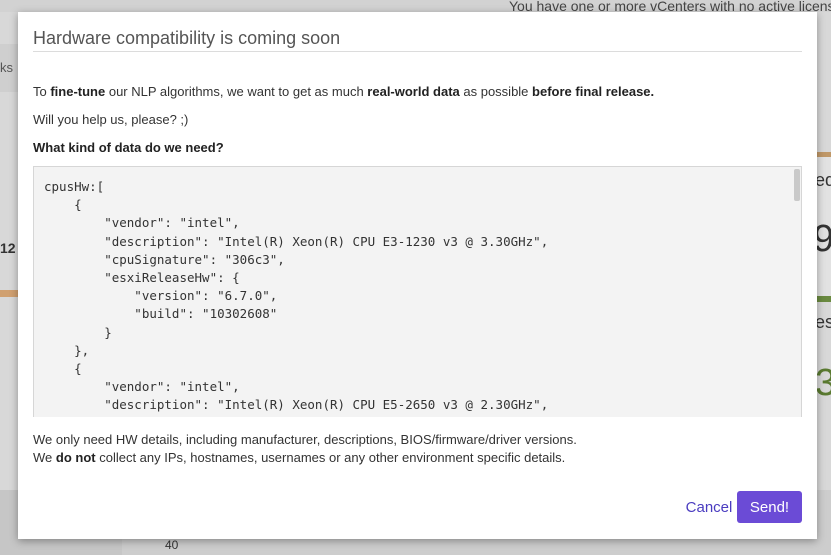 This screenshot has height=555, width=831. What do you see at coordinates (824, 154) in the screenshot?
I see `background-right-orange-bar` at bounding box center [824, 154].